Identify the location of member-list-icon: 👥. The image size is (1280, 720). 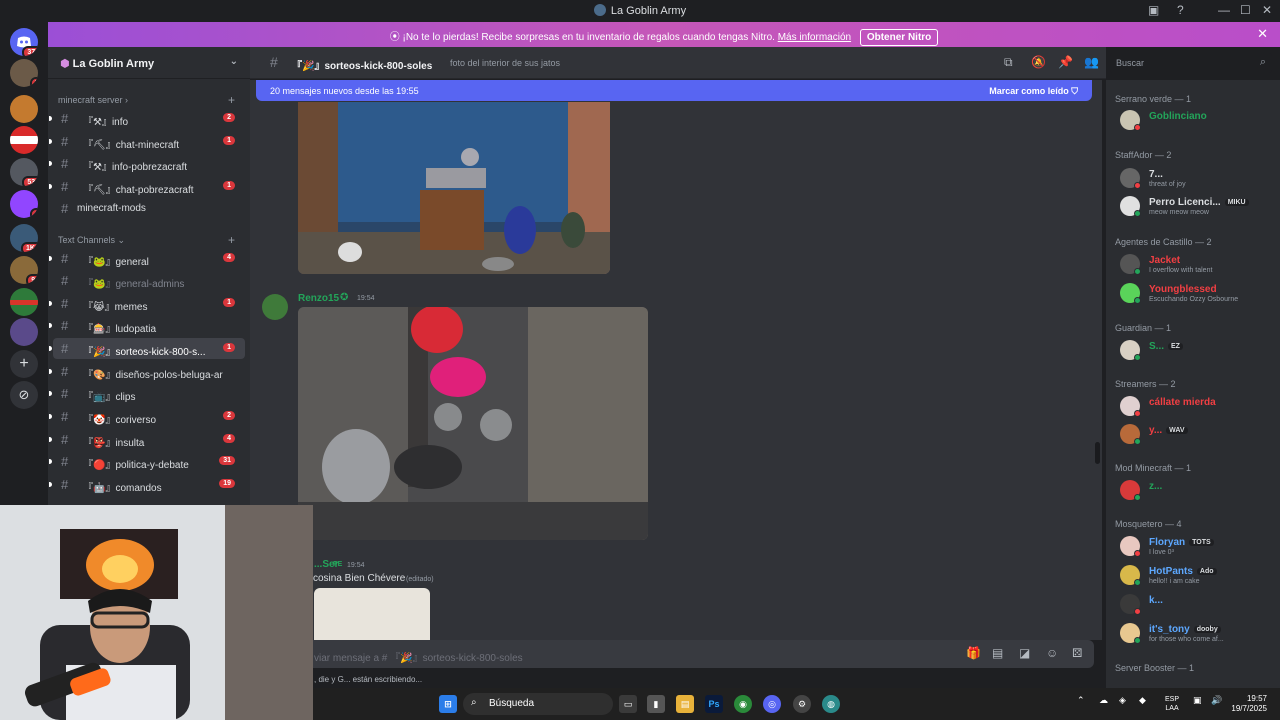
(1091, 62).